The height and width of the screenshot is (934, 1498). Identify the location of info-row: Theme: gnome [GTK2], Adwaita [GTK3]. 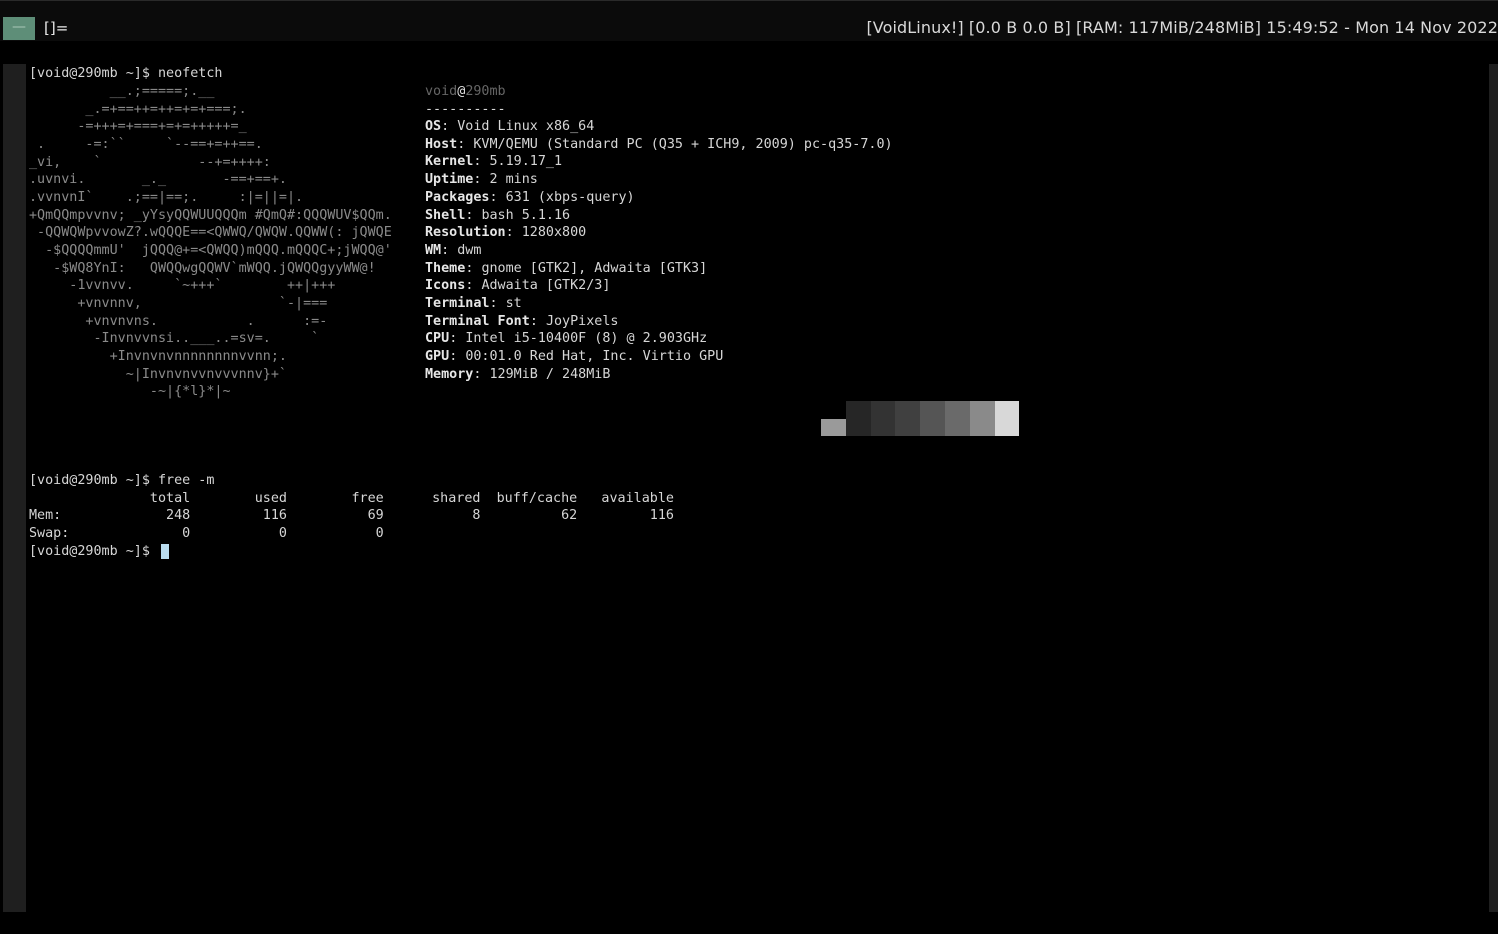
(566, 268).